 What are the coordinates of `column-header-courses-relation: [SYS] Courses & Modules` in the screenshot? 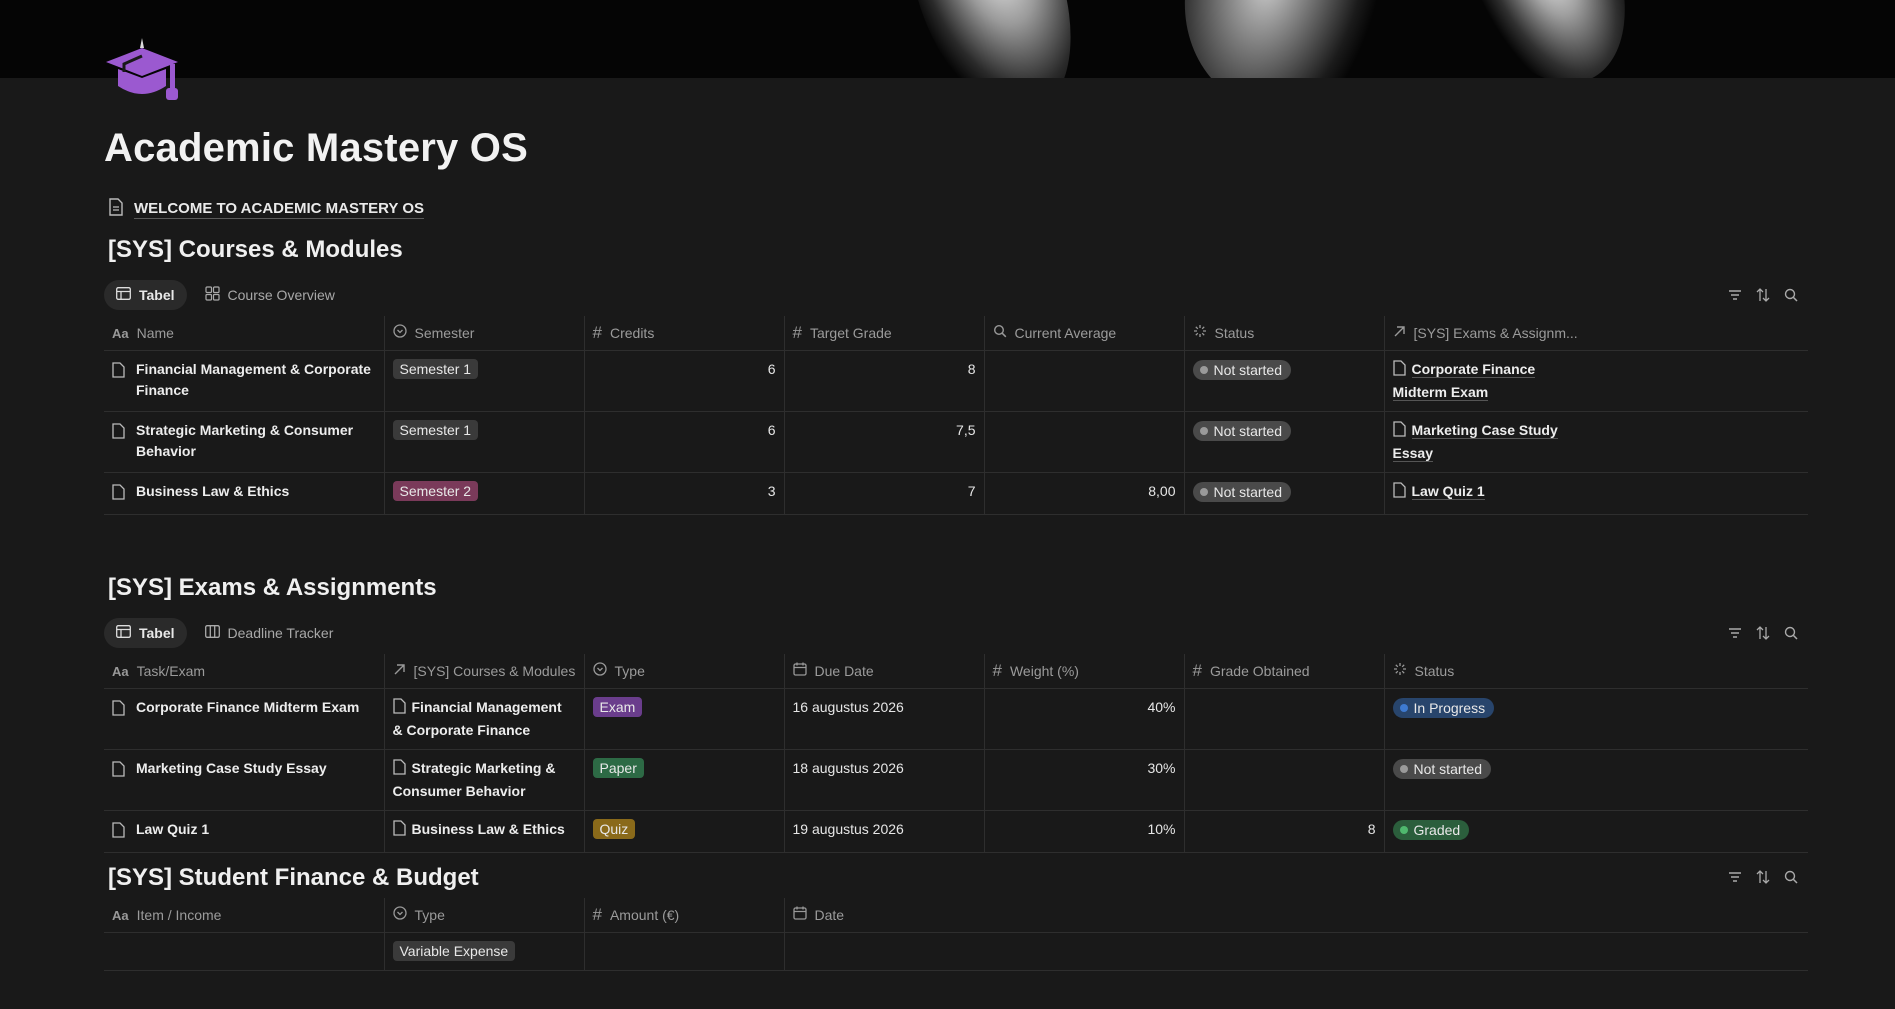 It's located at (483, 671).